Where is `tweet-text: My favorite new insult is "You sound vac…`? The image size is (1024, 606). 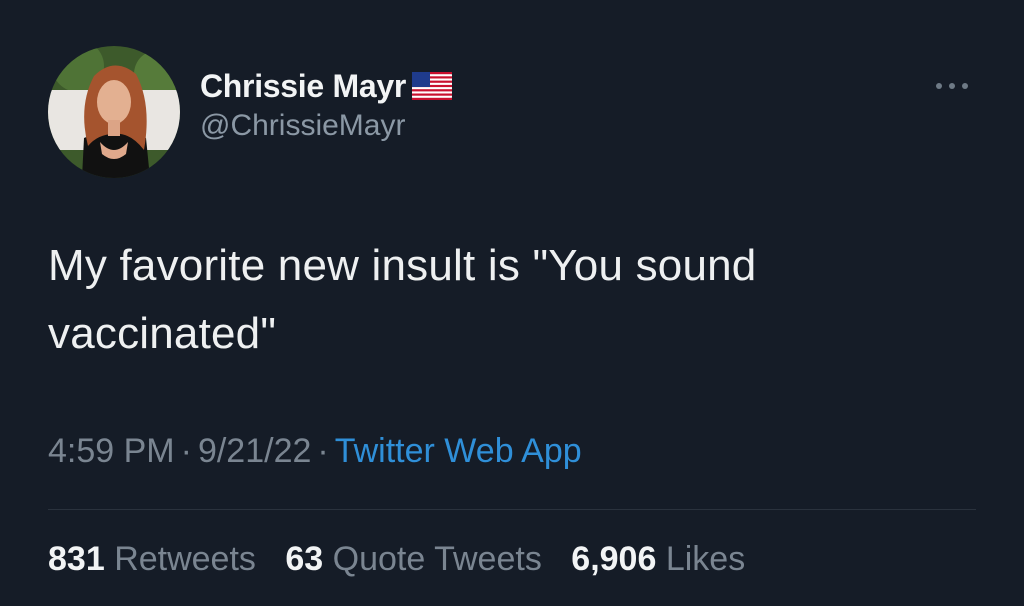
tweet-text: My favorite new insult is "You sound vac… is located at coordinates (402, 299).